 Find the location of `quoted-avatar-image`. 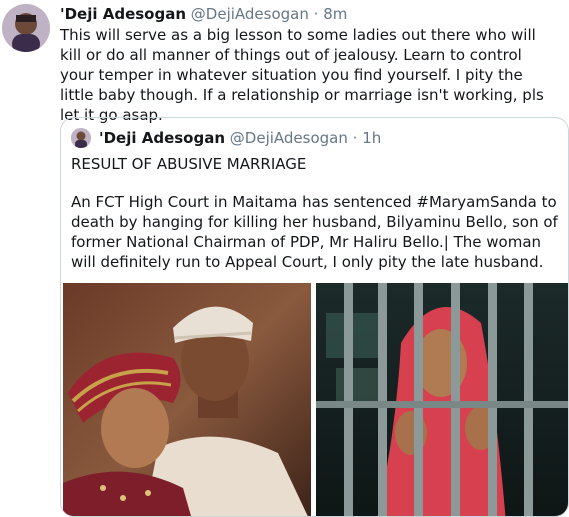

quoted-avatar-image is located at coordinates (81, 138).